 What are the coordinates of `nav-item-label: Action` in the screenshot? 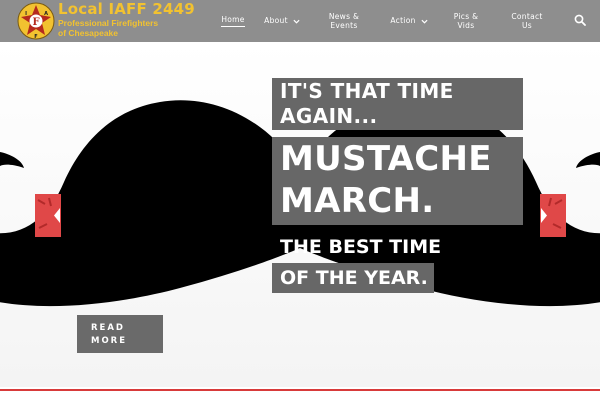 It's located at (403, 21).